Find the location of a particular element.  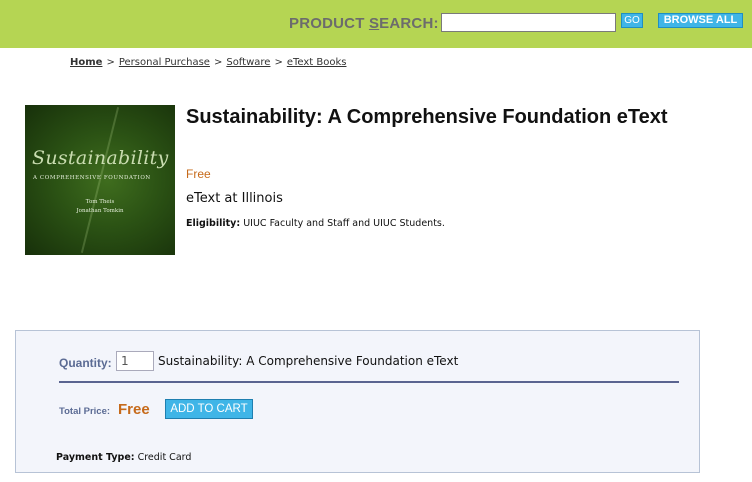

breadcrumb-software: Software is located at coordinates (248, 62).